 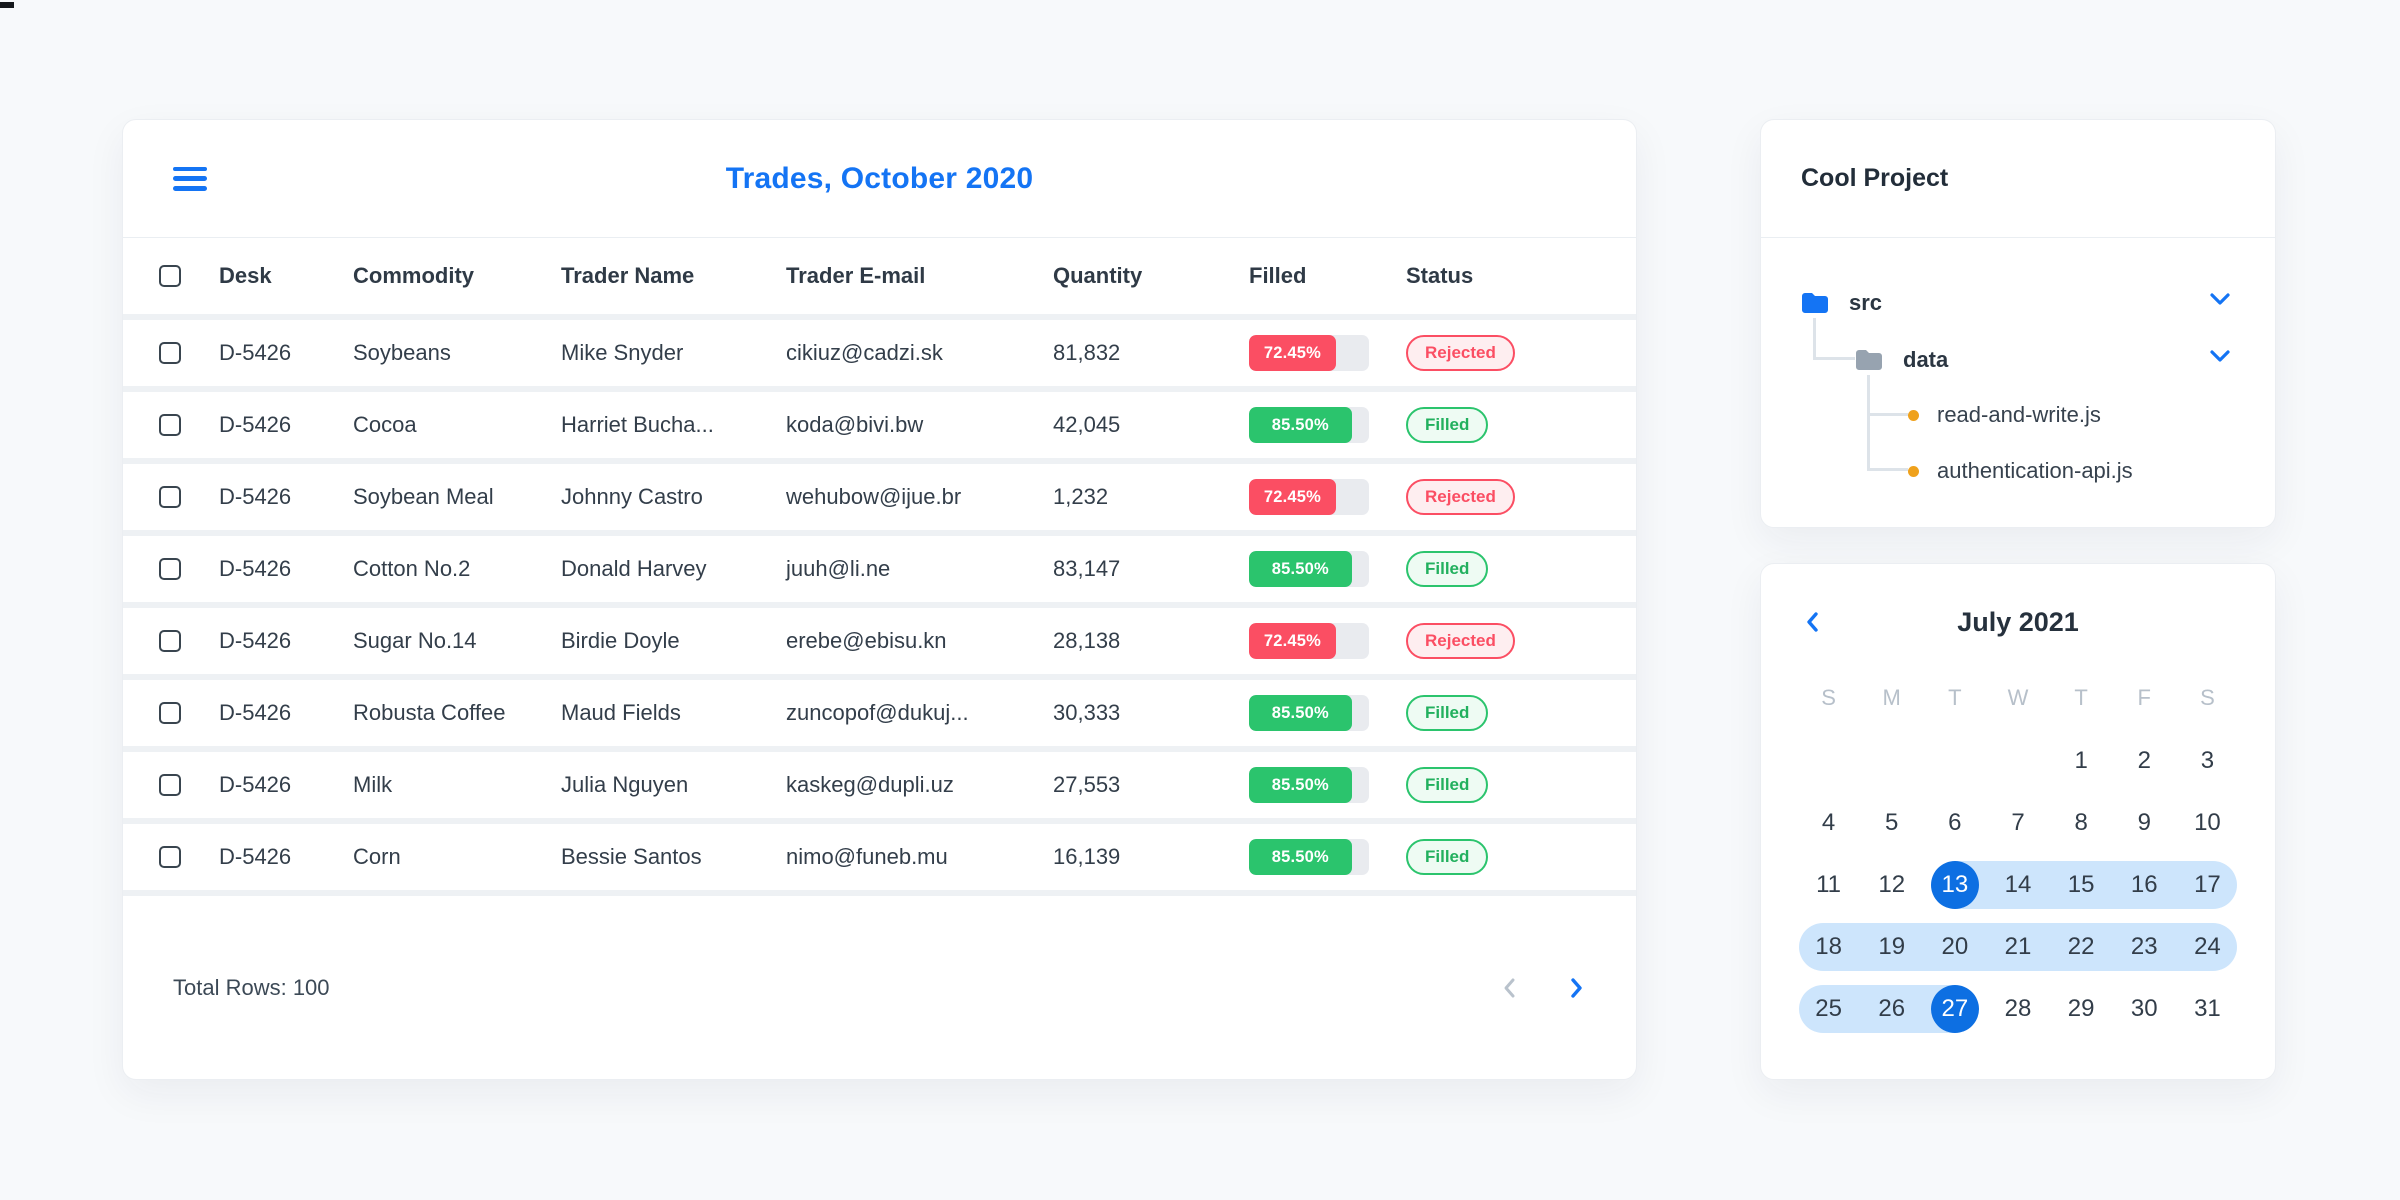 I want to click on day-number: 15, so click(x=2081, y=884).